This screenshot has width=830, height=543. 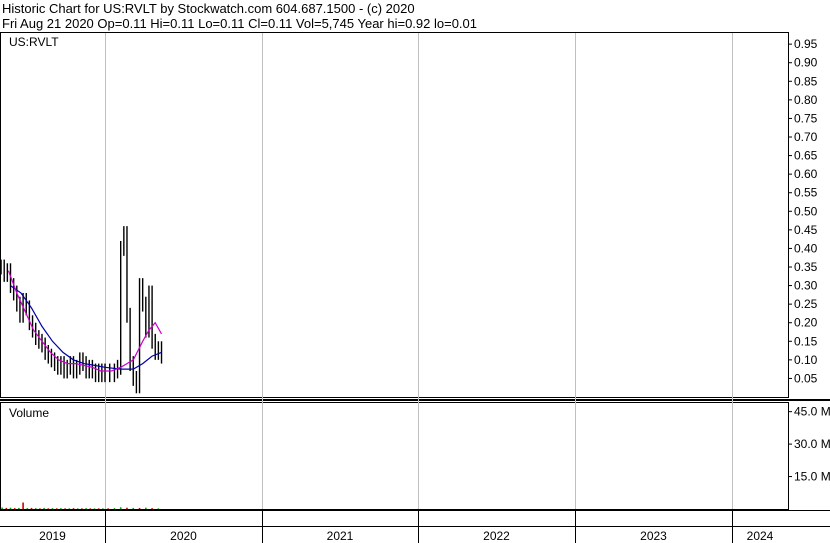 What do you see at coordinates (806, 323) in the screenshot?
I see `price-tick-label: 0.20` at bounding box center [806, 323].